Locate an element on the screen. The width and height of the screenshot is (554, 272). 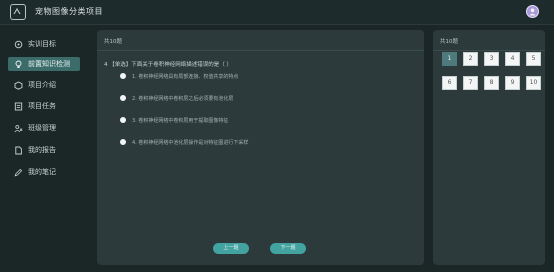
question-number-button: 5 is located at coordinates (533, 59).